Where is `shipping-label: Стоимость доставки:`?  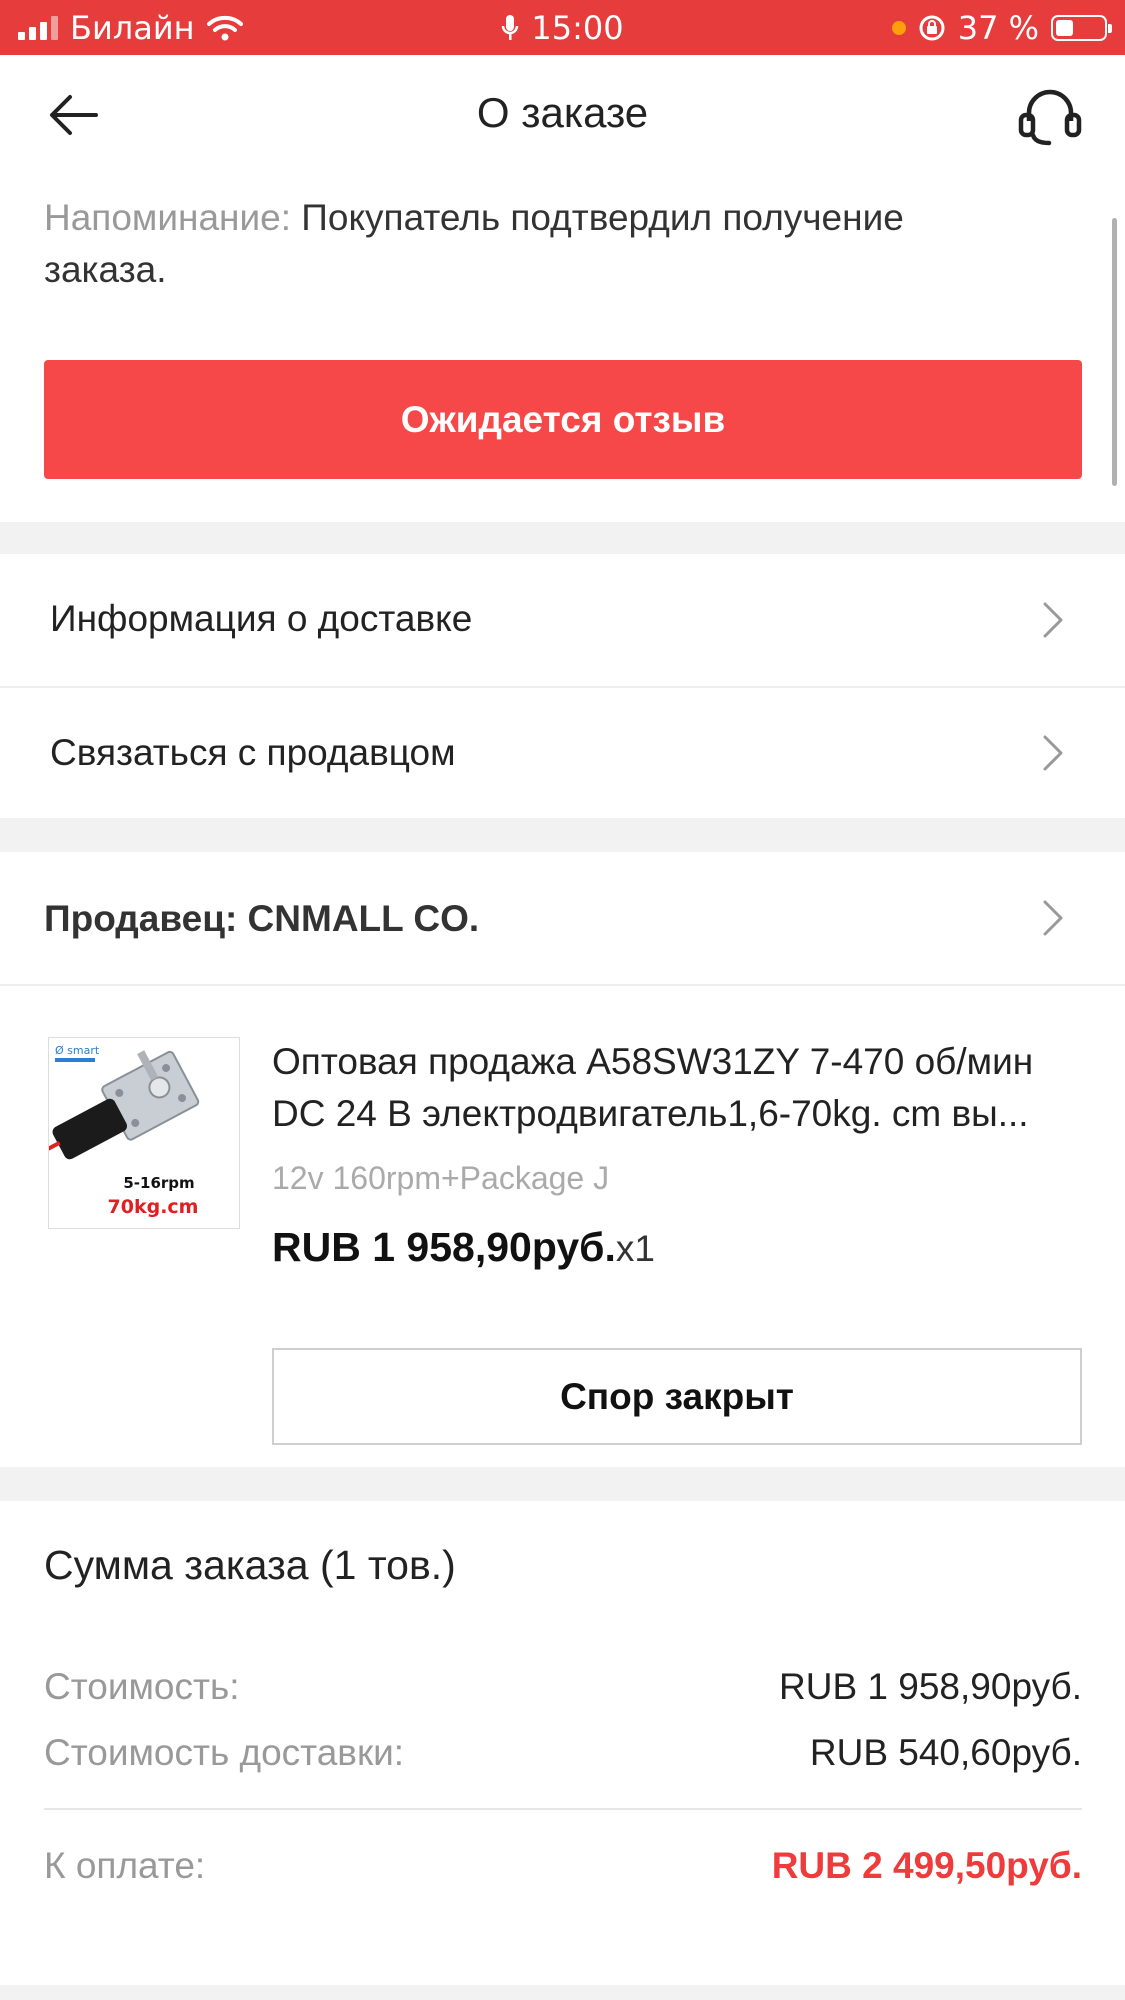
shipping-label: Стоимость доставки: is located at coordinates (224, 1752).